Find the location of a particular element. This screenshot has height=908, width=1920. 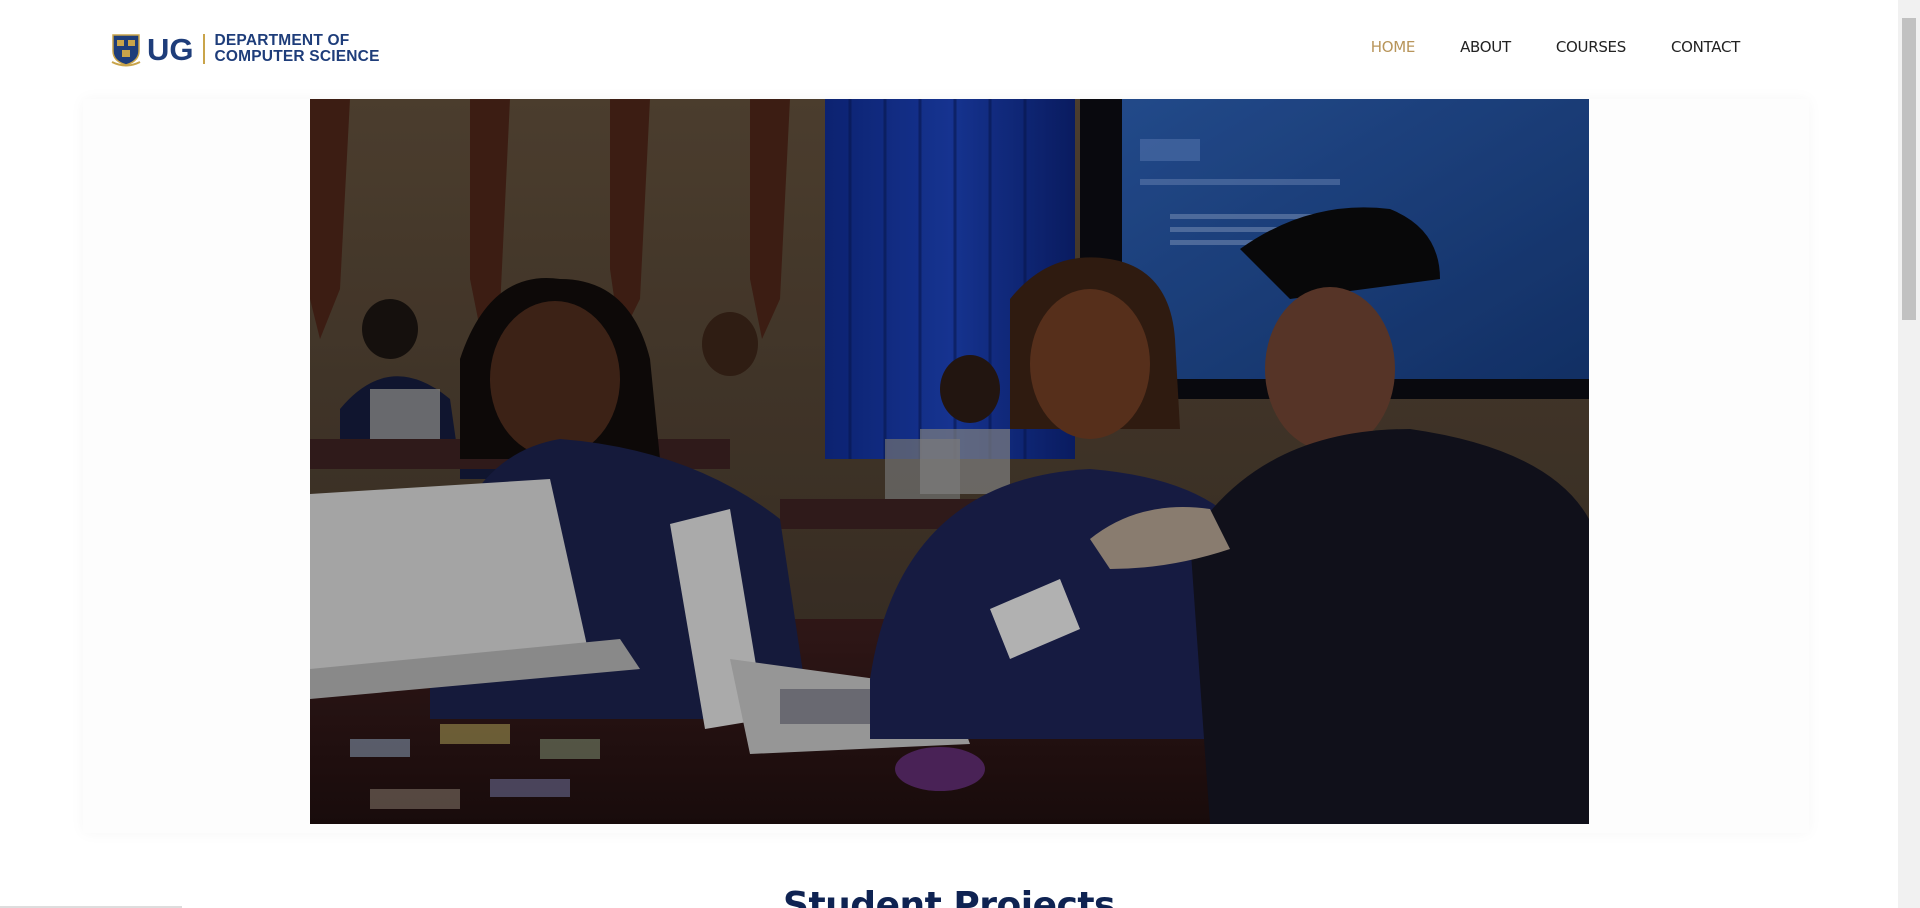

nav-home: HOME is located at coordinates (1393, 47).